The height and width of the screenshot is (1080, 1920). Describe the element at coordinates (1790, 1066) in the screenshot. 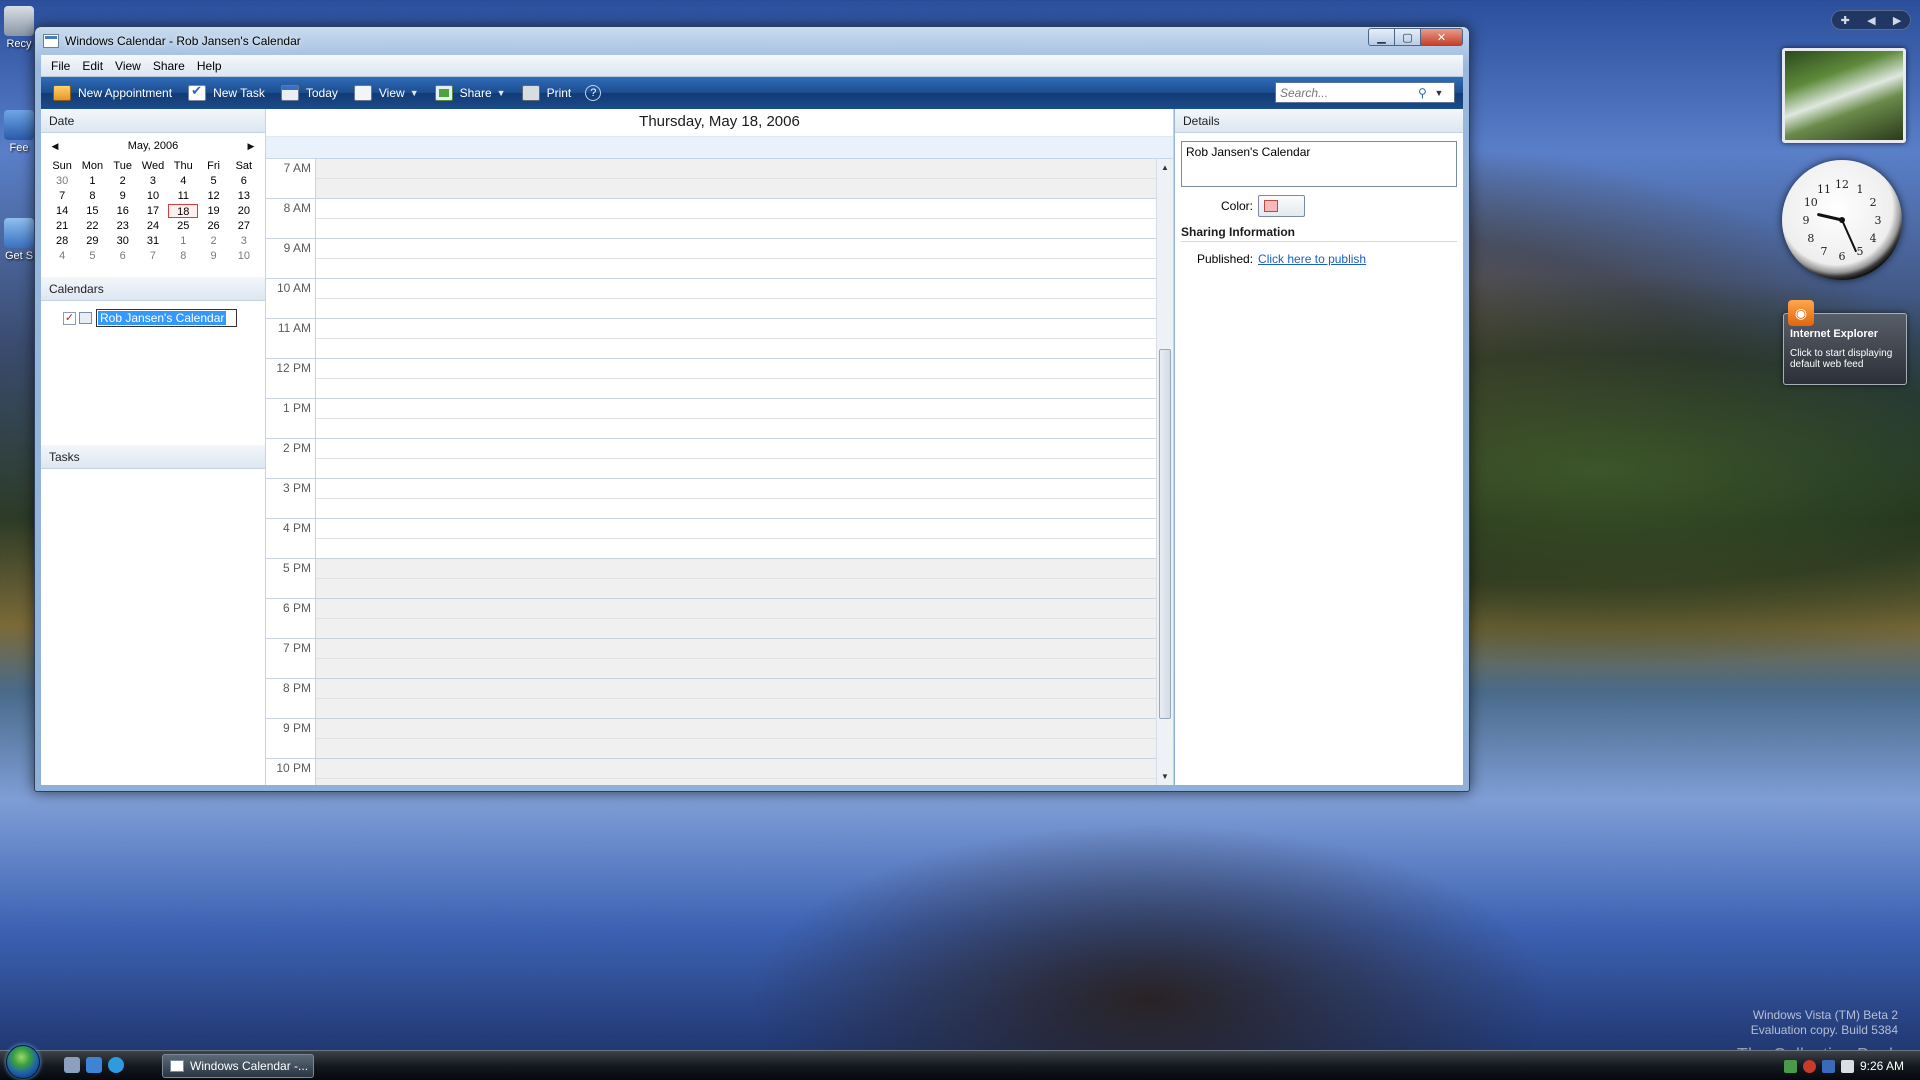

I see `network-icon` at that location.